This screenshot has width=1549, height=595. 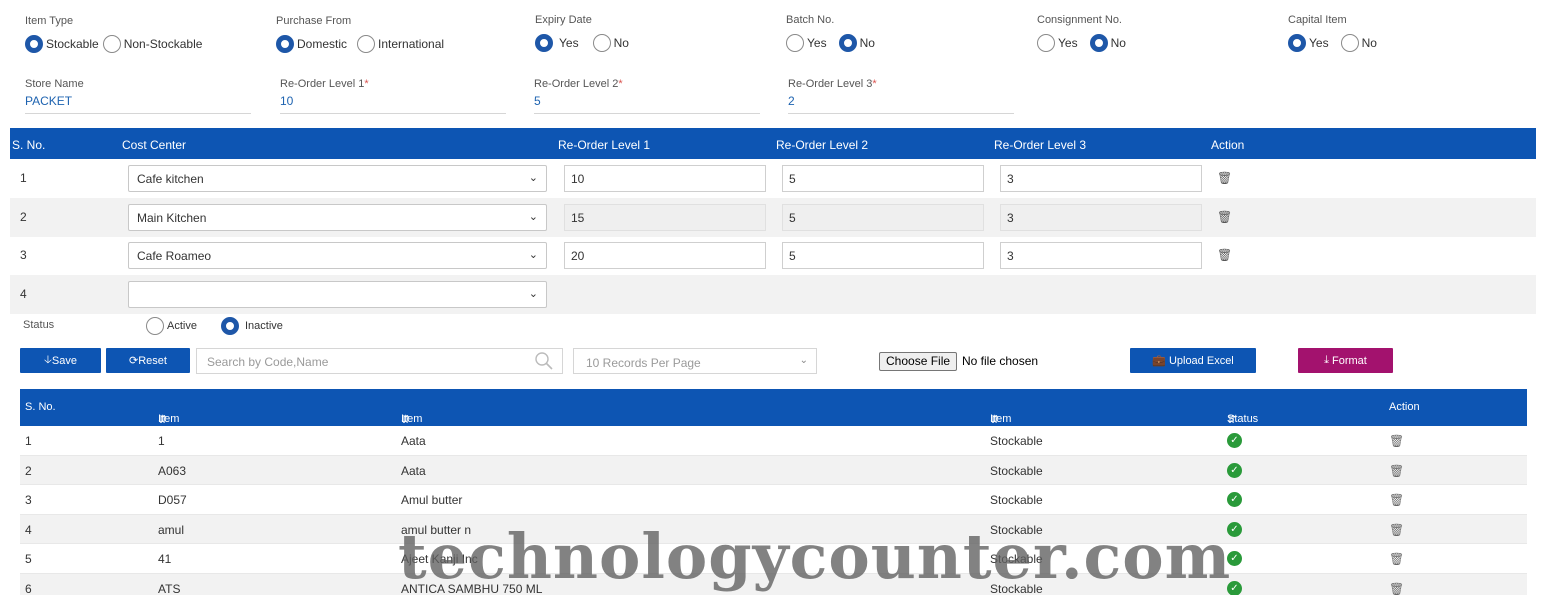 I want to click on expiry-date-group: Yes No, so click(x=584, y=43).